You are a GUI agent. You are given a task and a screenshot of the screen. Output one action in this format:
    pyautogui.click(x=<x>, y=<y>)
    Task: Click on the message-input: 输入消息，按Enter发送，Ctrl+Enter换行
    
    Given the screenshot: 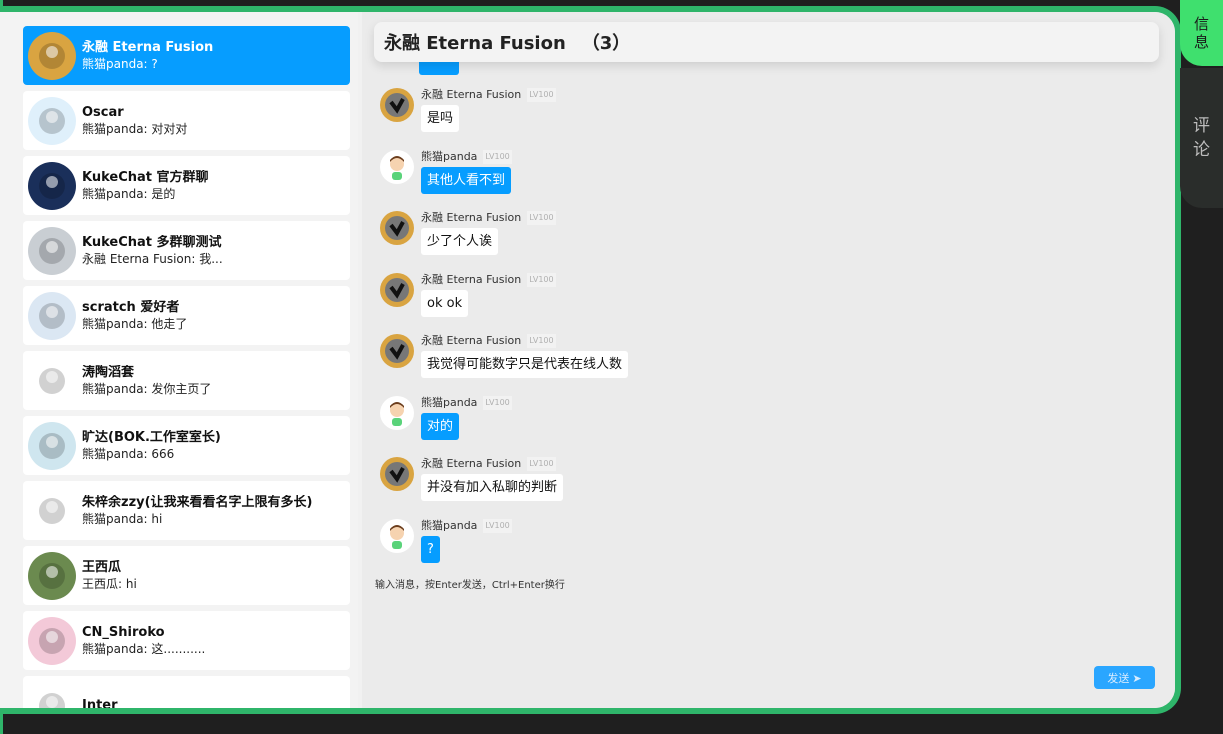 What is the action you would take?
    pyautogui.click(x=470, y=583)
    